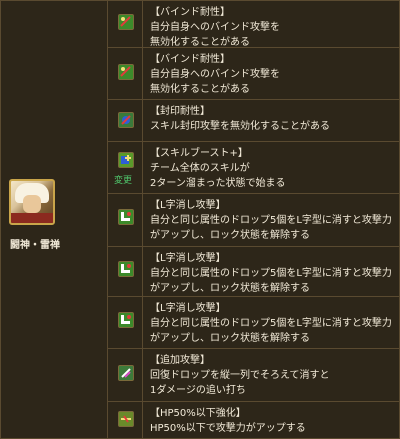 The height and width of the screenshot is (439, 400). I want to click on skill-icon-cell: 変更, so click(125, 167).